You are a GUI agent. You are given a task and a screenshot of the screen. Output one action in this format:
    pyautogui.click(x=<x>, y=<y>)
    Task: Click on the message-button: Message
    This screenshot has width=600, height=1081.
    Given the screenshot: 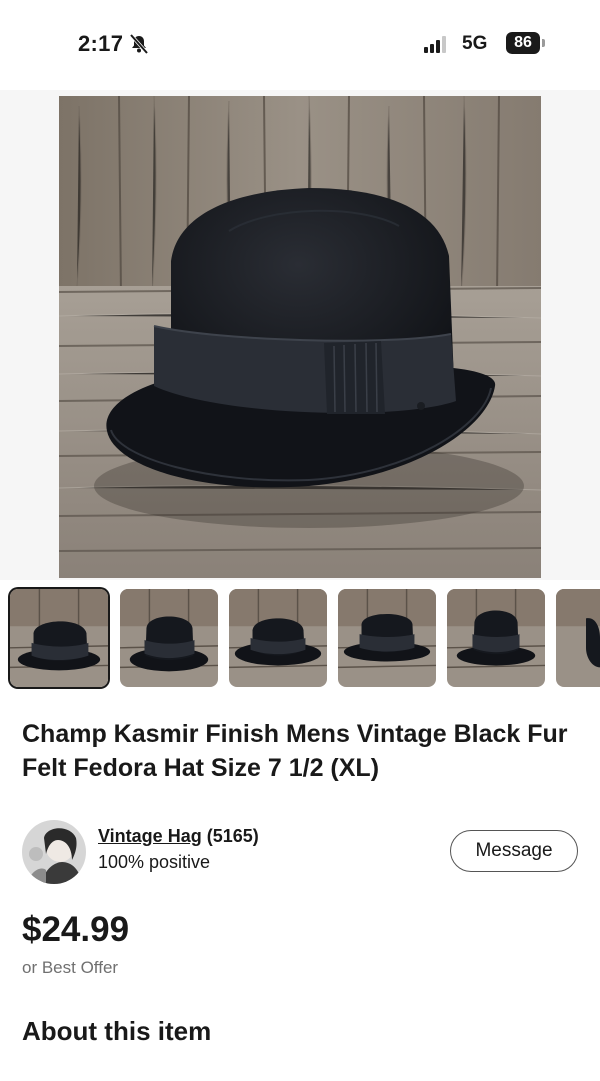 What is the action you would take?
    pyautogui.click(x=514, y=851)
    